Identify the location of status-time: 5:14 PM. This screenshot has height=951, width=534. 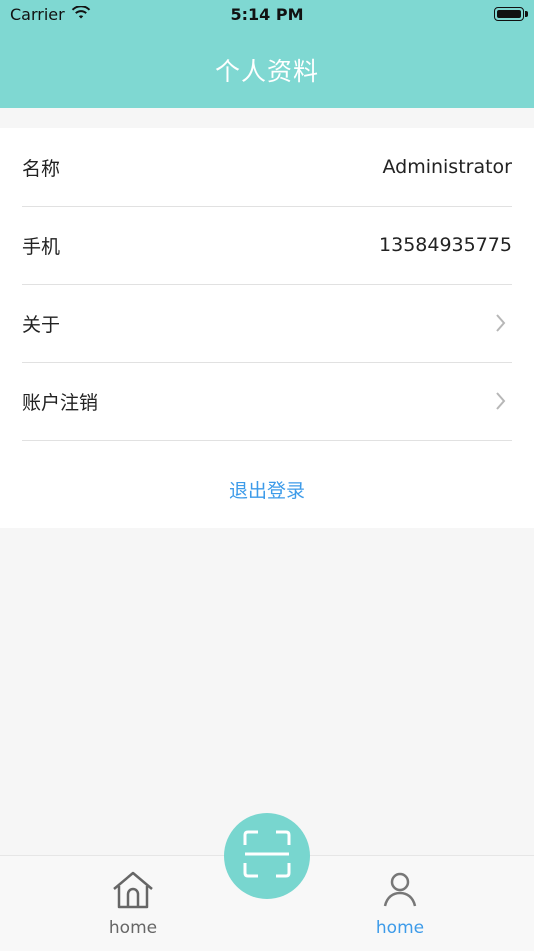
(267, 14).